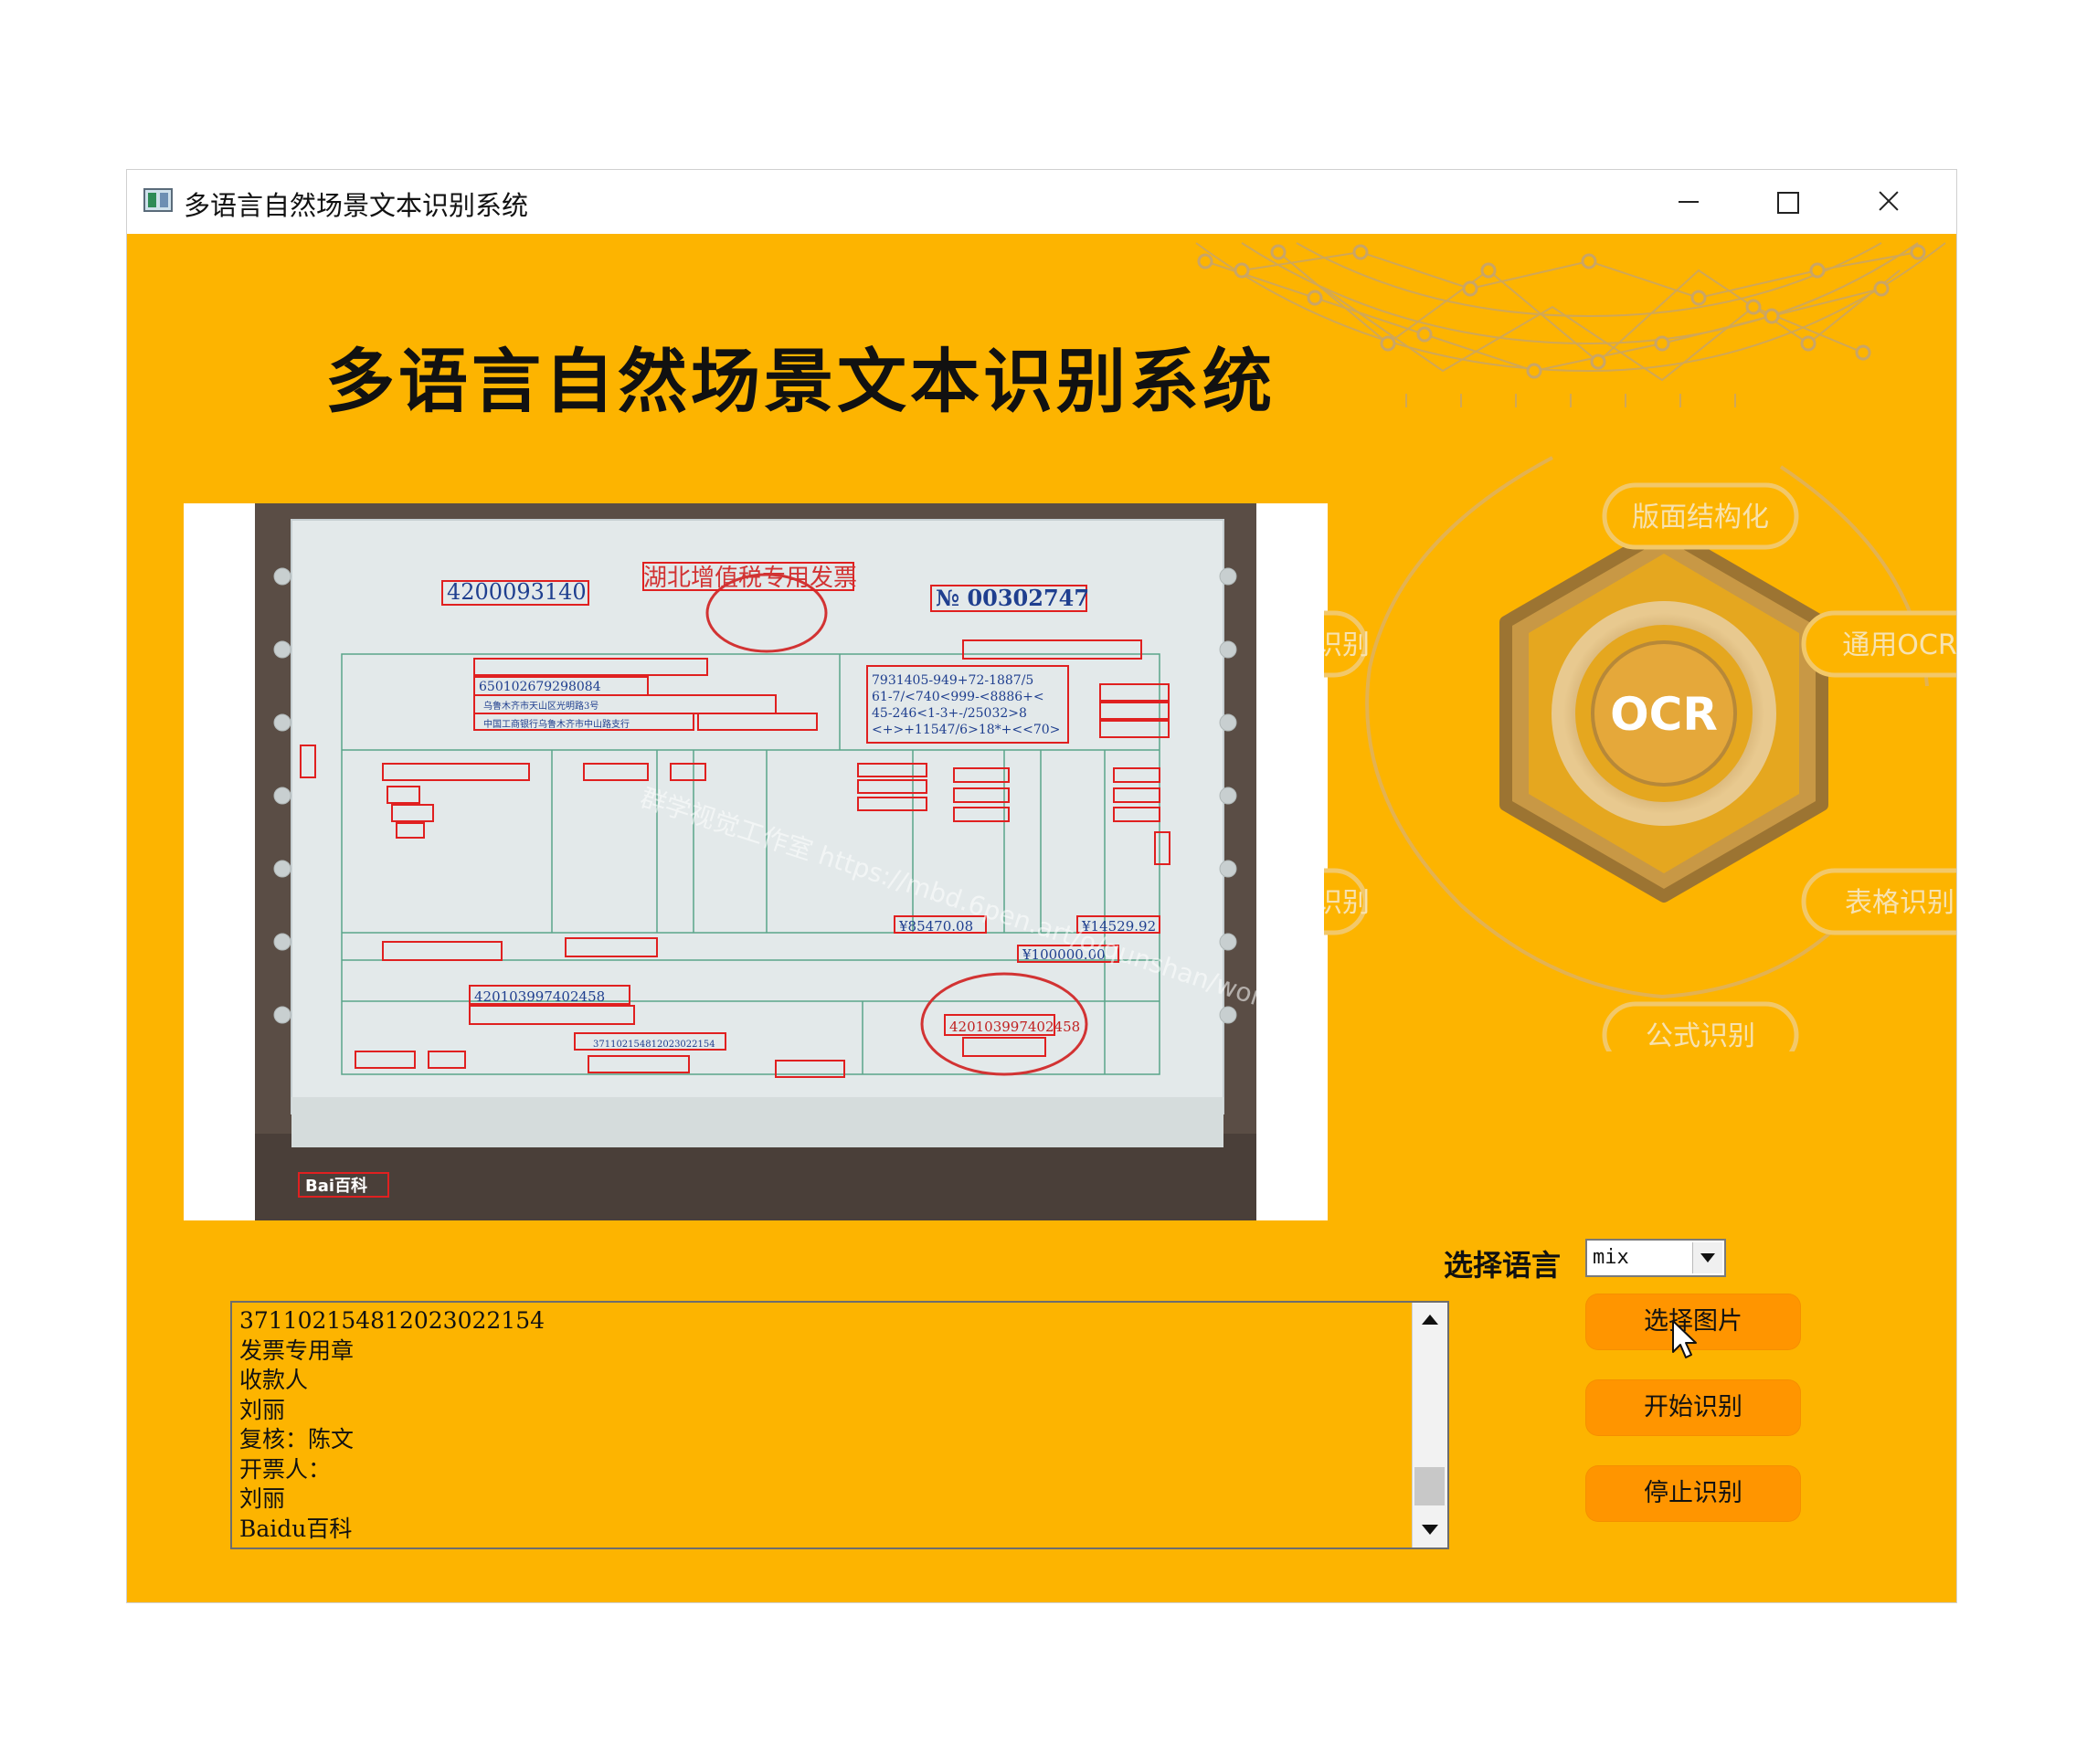 The width and height of the screenshot is (2076, 1764). I want to click on feature-layout: 版面结构化, so click(1700, 517).